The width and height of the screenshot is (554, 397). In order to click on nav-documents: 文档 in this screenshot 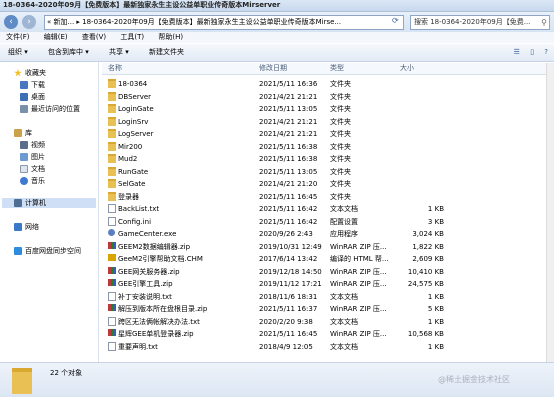, I will do `click(32, 169)`.